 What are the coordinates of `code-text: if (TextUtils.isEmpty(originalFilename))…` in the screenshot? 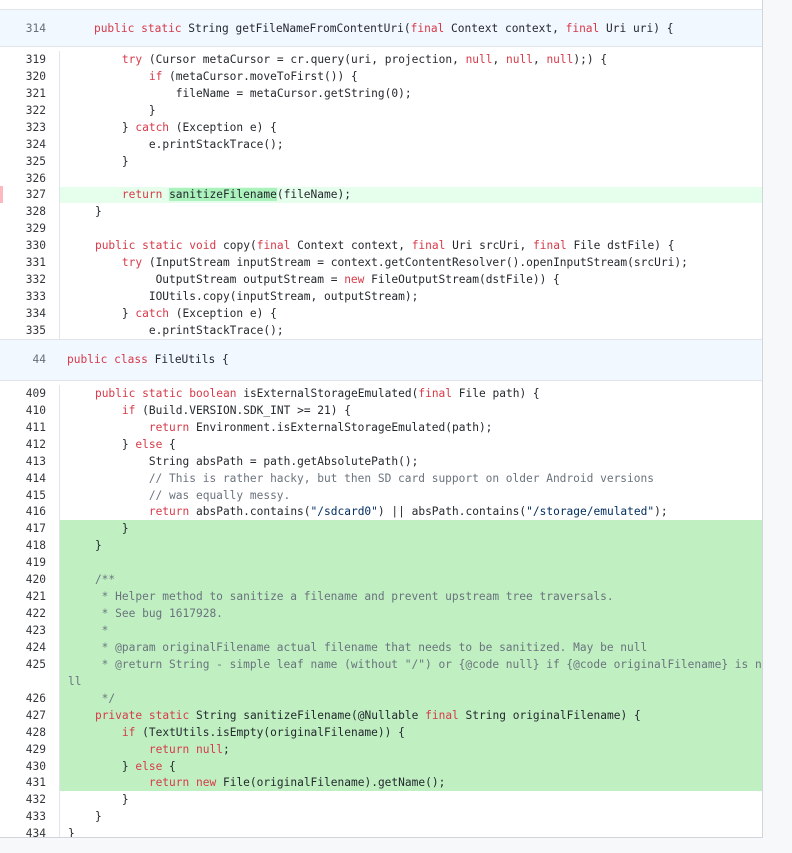 It's located at (263, 732).